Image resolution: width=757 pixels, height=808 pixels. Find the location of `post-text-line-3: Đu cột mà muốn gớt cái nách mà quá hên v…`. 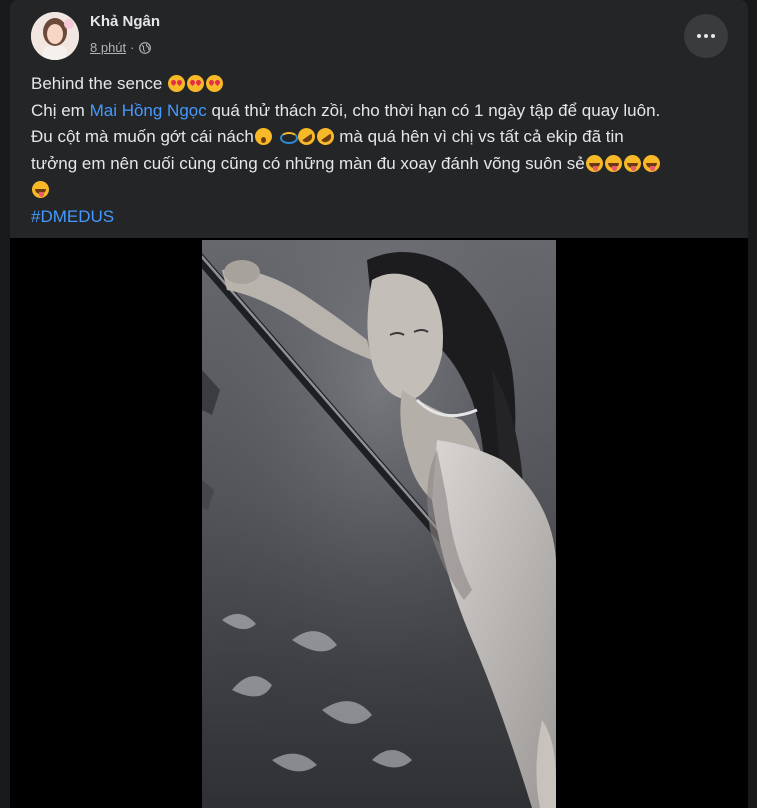

post-text-line-3: Đu cột mà muốn gớt cái nách mà quá hên v… is located at coordinates (381, 137).